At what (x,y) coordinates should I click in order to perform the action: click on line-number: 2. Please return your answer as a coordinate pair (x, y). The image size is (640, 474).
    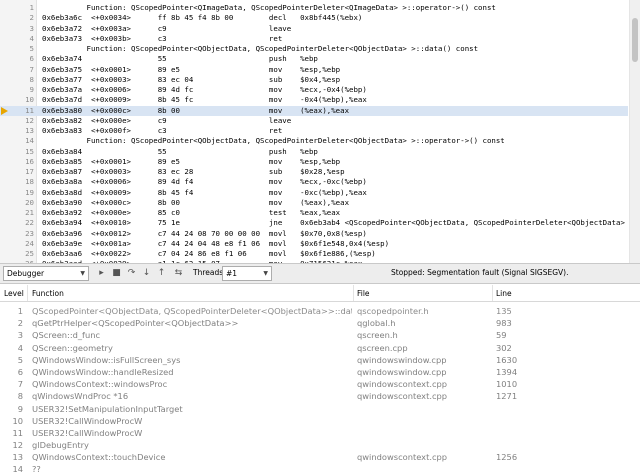
    Looking at the image, I should click on (31, 18).